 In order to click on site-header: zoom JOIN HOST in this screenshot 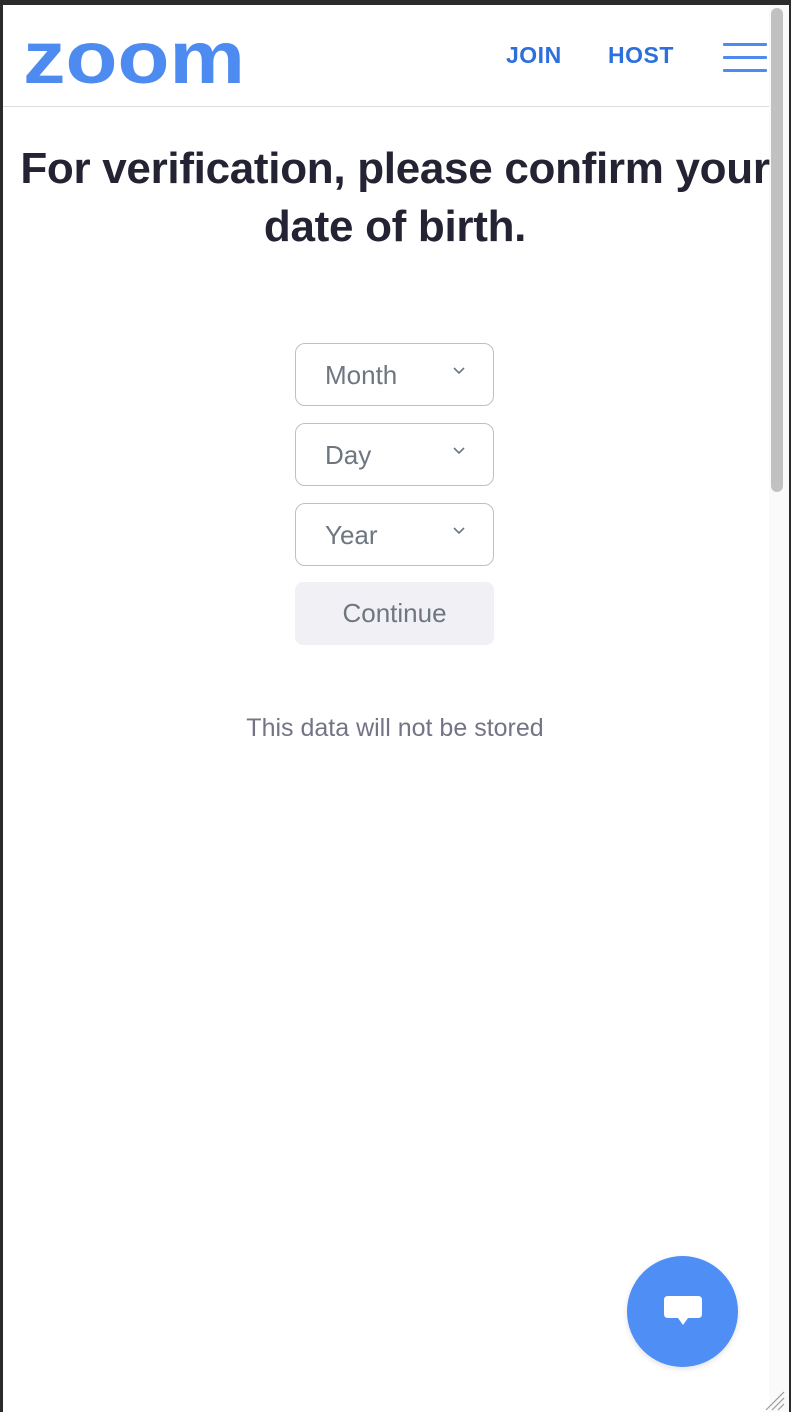, I will do `click(386, 56)`.